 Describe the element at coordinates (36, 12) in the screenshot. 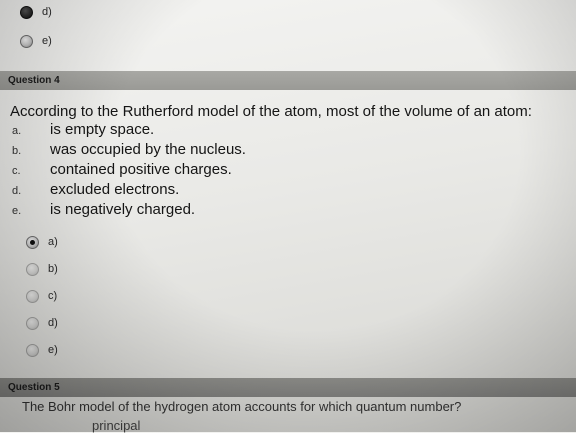

I see `prev-option-d: d)` at that location.